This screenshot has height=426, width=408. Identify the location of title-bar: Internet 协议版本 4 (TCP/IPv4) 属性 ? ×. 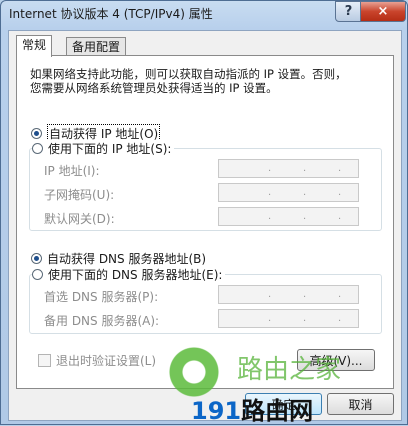
(204, 15).